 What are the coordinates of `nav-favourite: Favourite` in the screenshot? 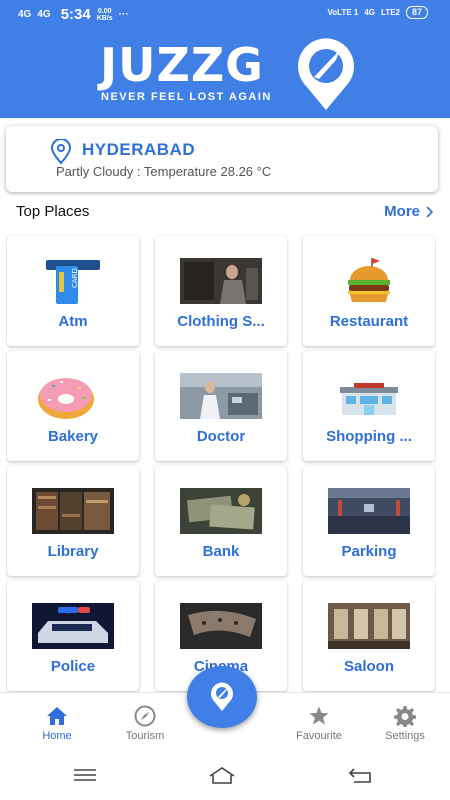 It's located at (319, 722).